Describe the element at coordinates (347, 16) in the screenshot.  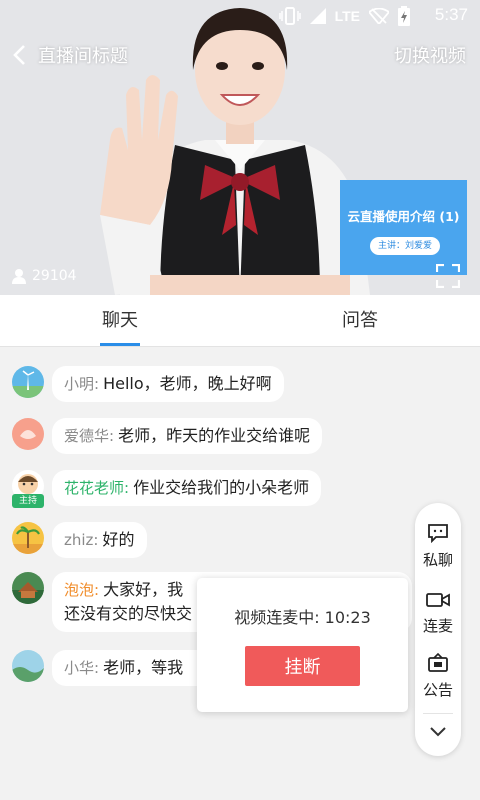
I see `network-label: LTE` at that location.